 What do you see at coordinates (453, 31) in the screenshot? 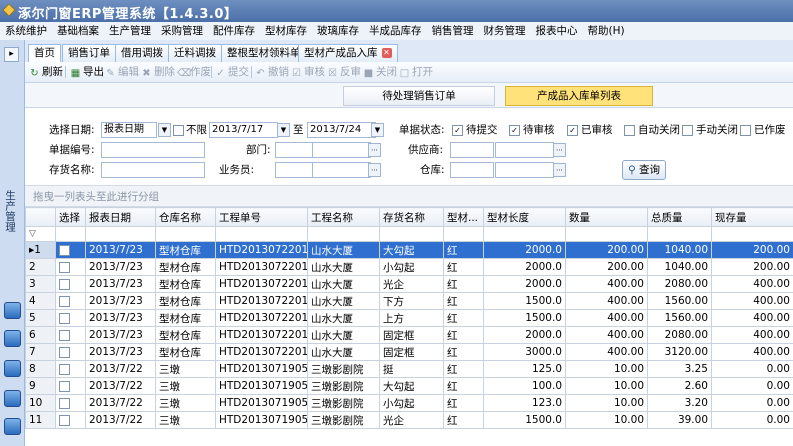
I see `menu-item: 销售管理` at bounding box center [453, 31].